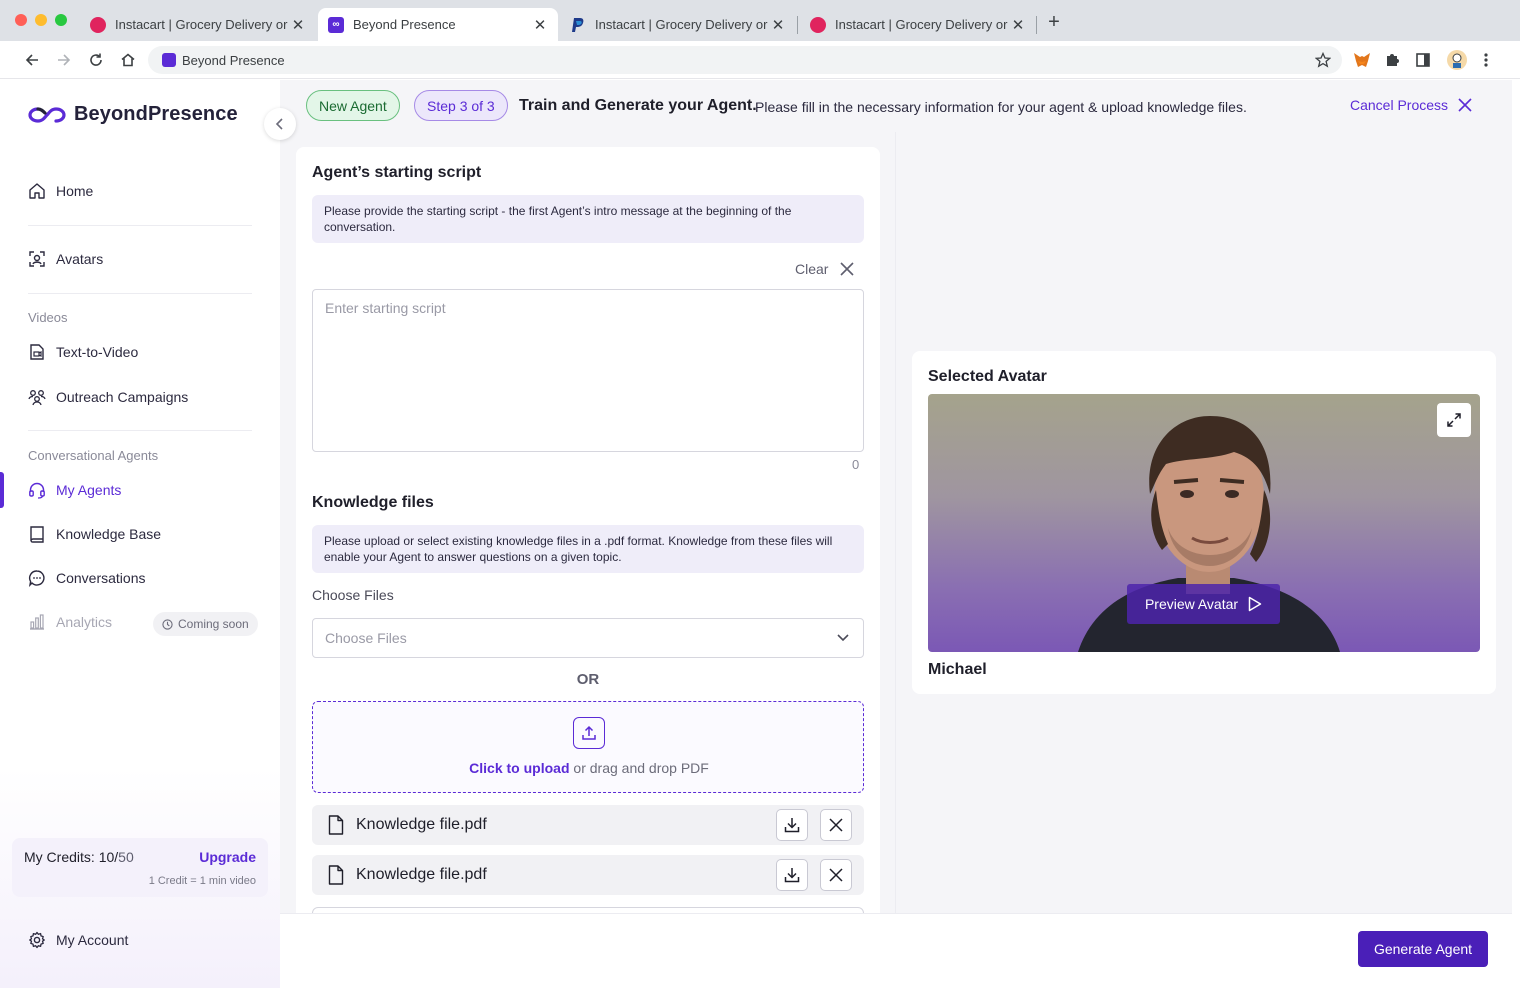 The height and width of the screenshot is (988, 1520). I want to click on browser-tab-active: ∞ Beyond Presence ✕, so click(438, 24).